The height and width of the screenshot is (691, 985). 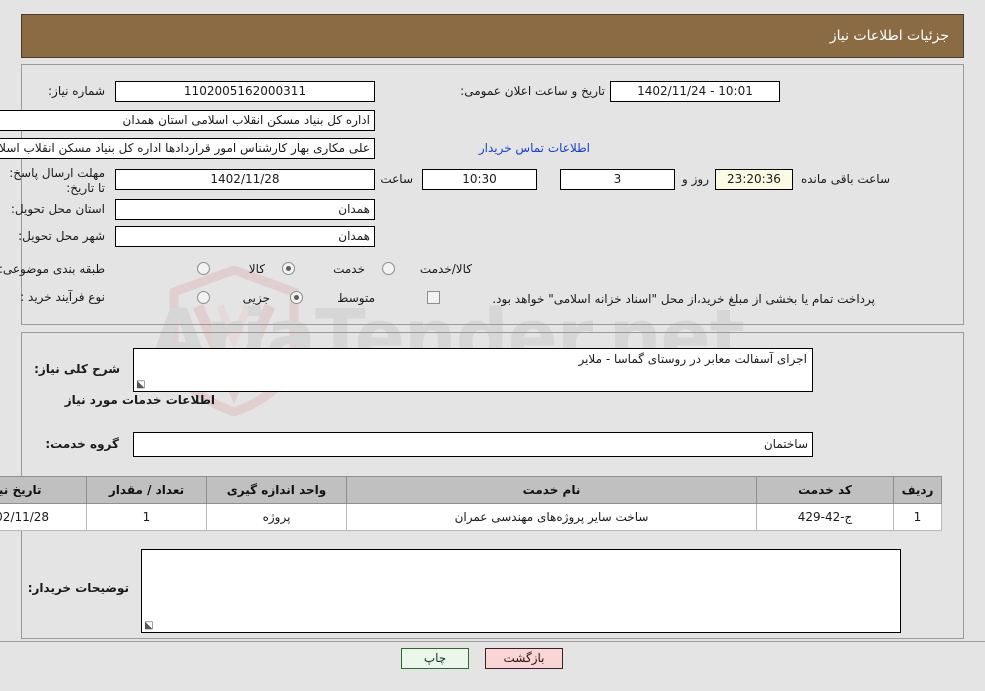 What do you see at coordinates (388, 268) in the screenshot?
I see `category-radio-kala-khedmat` at bounding box center [388, 268].